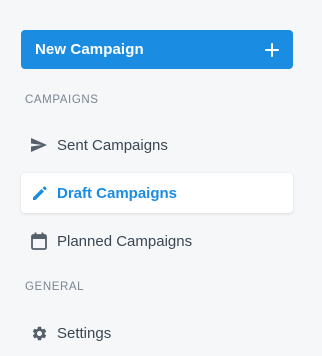 The image size is (322, 356). Describe the element at coordinates (117, 193) in the screenshot. I see `sidebar-item-label: Draft Campaigns` at that location.